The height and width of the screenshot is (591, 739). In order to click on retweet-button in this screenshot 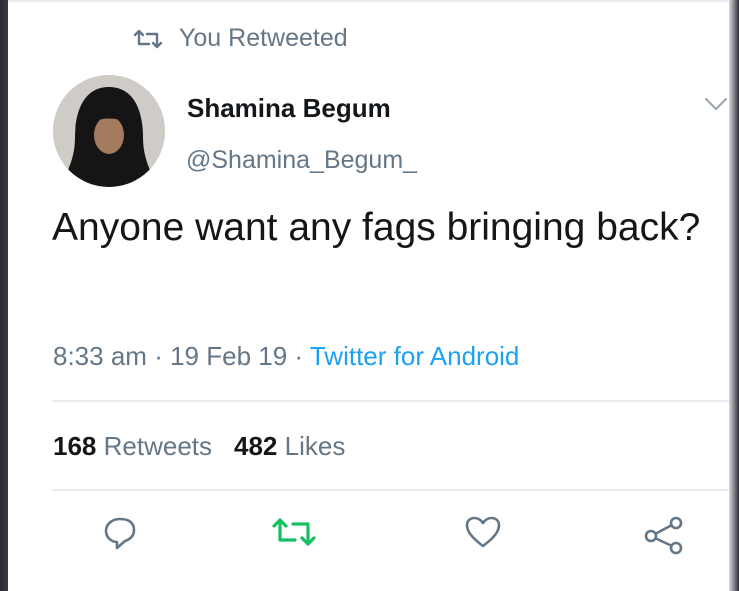, I will do `click(294, 532)`.